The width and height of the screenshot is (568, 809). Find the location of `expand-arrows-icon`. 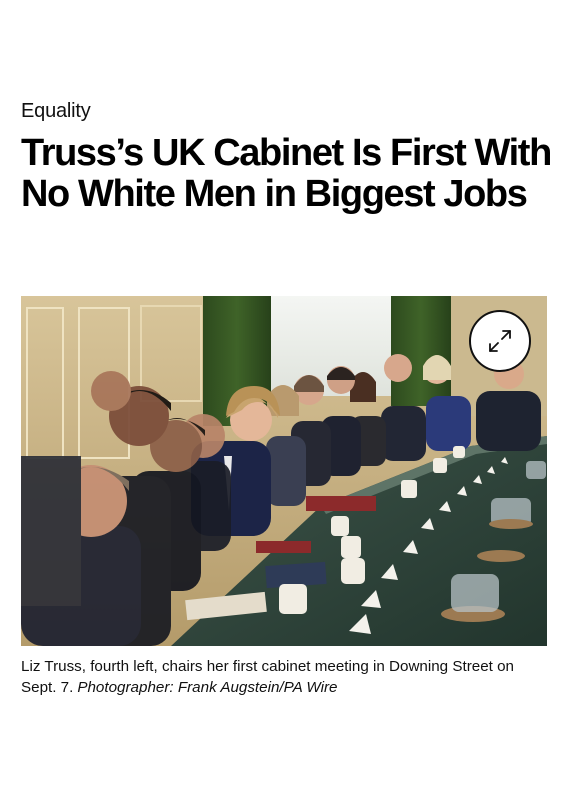

expand-arrows-icon is located at coordinates (500, 341).